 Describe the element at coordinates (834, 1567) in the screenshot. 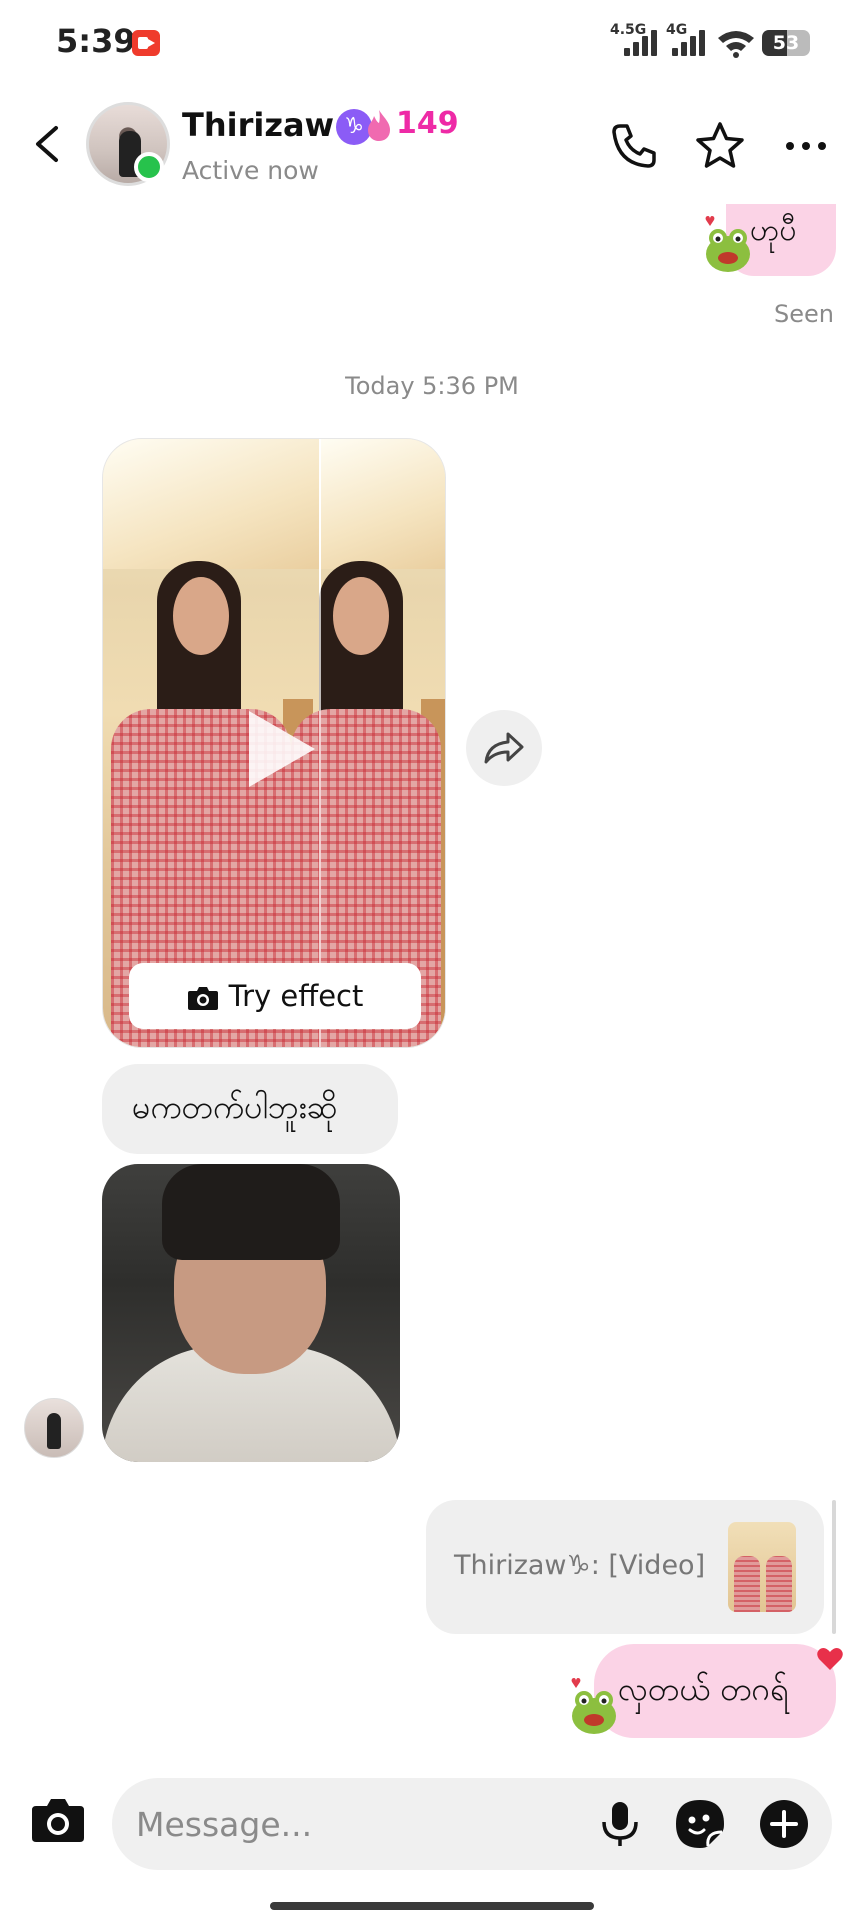

I see `reply-indicator-bar` at that location.